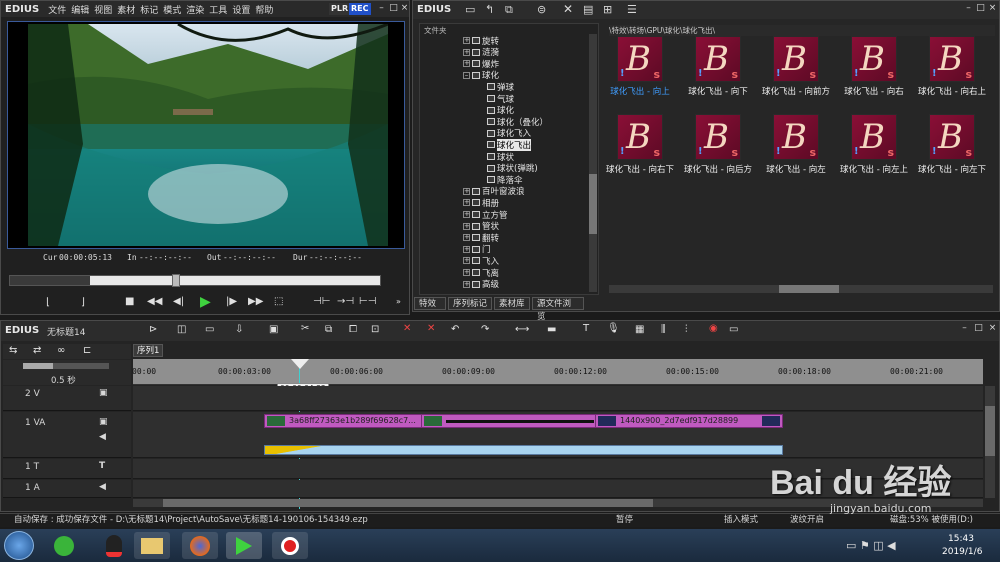  What do you see at coordinates (874, 71) in the screenshot?
I see `effect-item: Bs! 球化飞出 - 向右` at bounding box center [874, 71].